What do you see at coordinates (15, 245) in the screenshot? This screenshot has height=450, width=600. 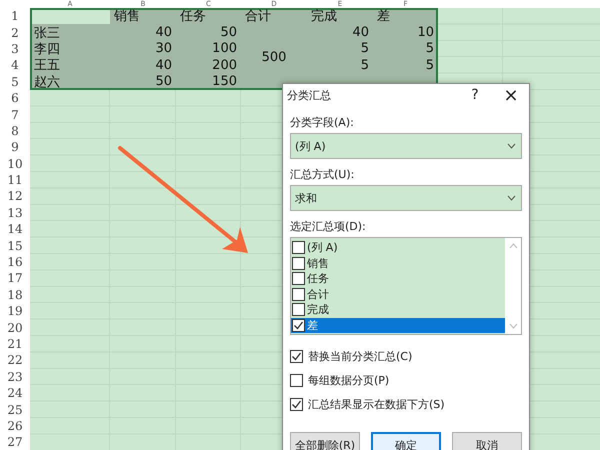 I see `row-header: 15` at bounding box center [15, 245].